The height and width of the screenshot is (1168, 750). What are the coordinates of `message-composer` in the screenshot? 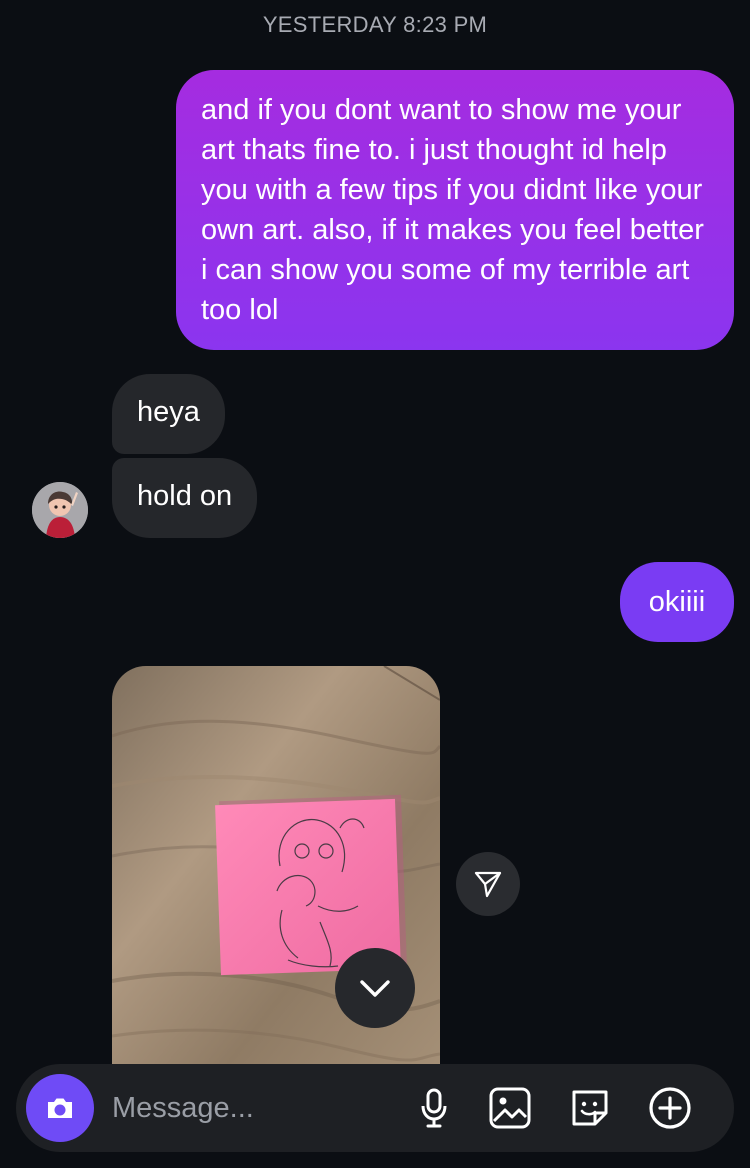 It's located at (375, 1108).